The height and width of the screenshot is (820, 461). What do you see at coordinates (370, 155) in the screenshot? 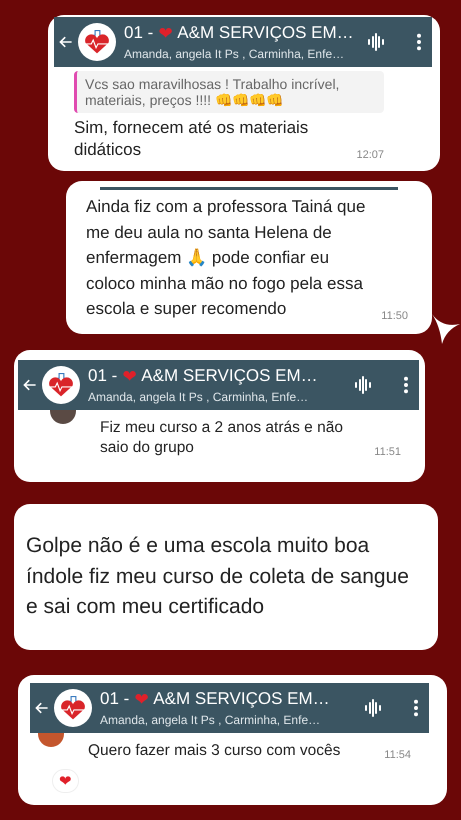
I see `message-time: 12:07` at bounding box center [370, 155].